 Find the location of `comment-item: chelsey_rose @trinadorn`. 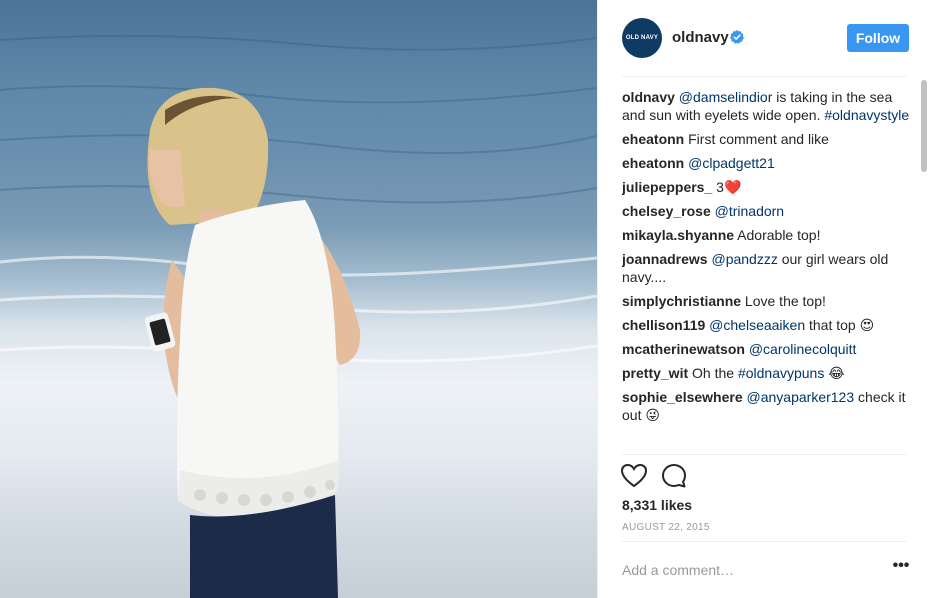

comment-item: chelsey_rose @trinadorn is located at coordinates (767, 211).